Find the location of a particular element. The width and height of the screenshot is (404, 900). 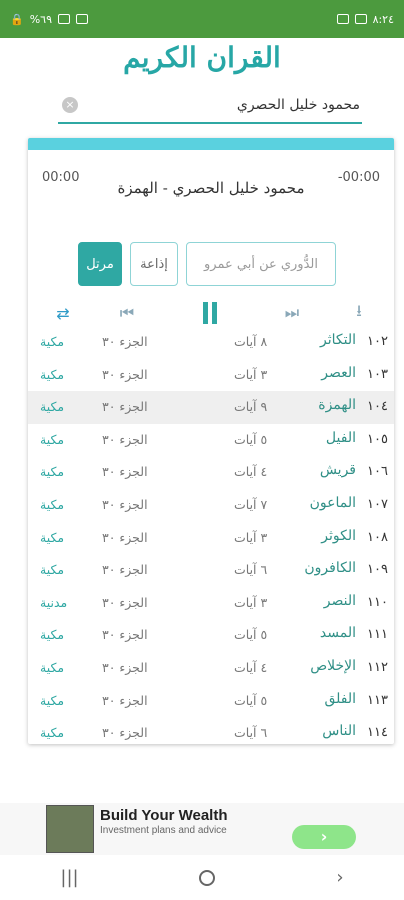

surah-number: ١٠٨ is located at coordinates (377, 537).